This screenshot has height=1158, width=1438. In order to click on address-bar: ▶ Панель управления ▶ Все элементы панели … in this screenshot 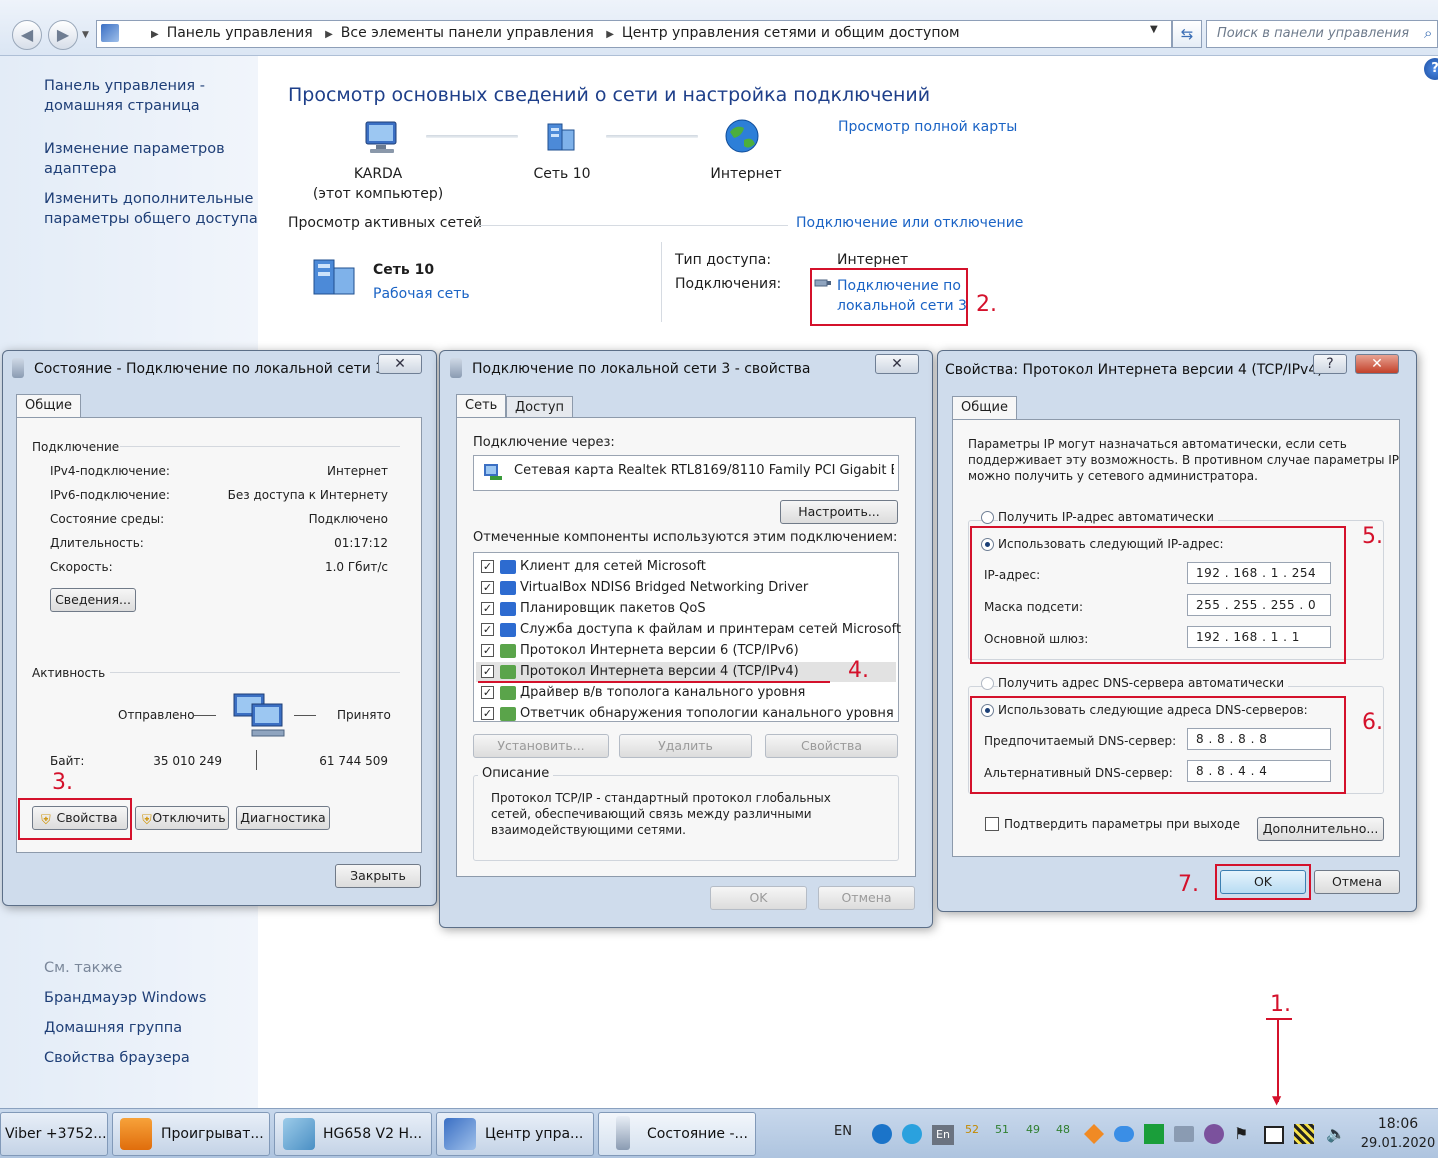, I will do `click(634, 34)`.